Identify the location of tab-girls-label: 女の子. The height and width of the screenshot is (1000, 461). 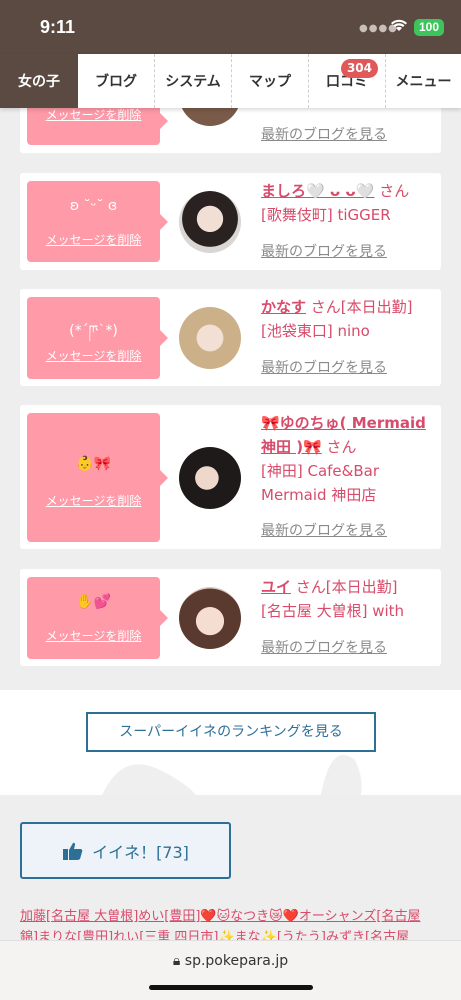
(39, 82).